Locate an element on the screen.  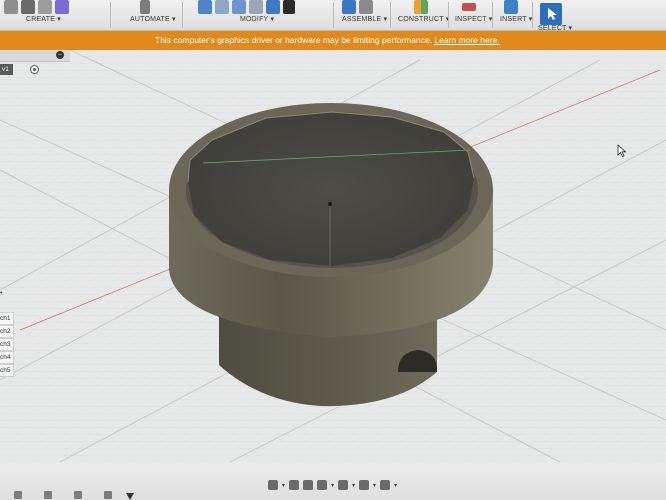
box-icon is located at coordinates (62, 7).